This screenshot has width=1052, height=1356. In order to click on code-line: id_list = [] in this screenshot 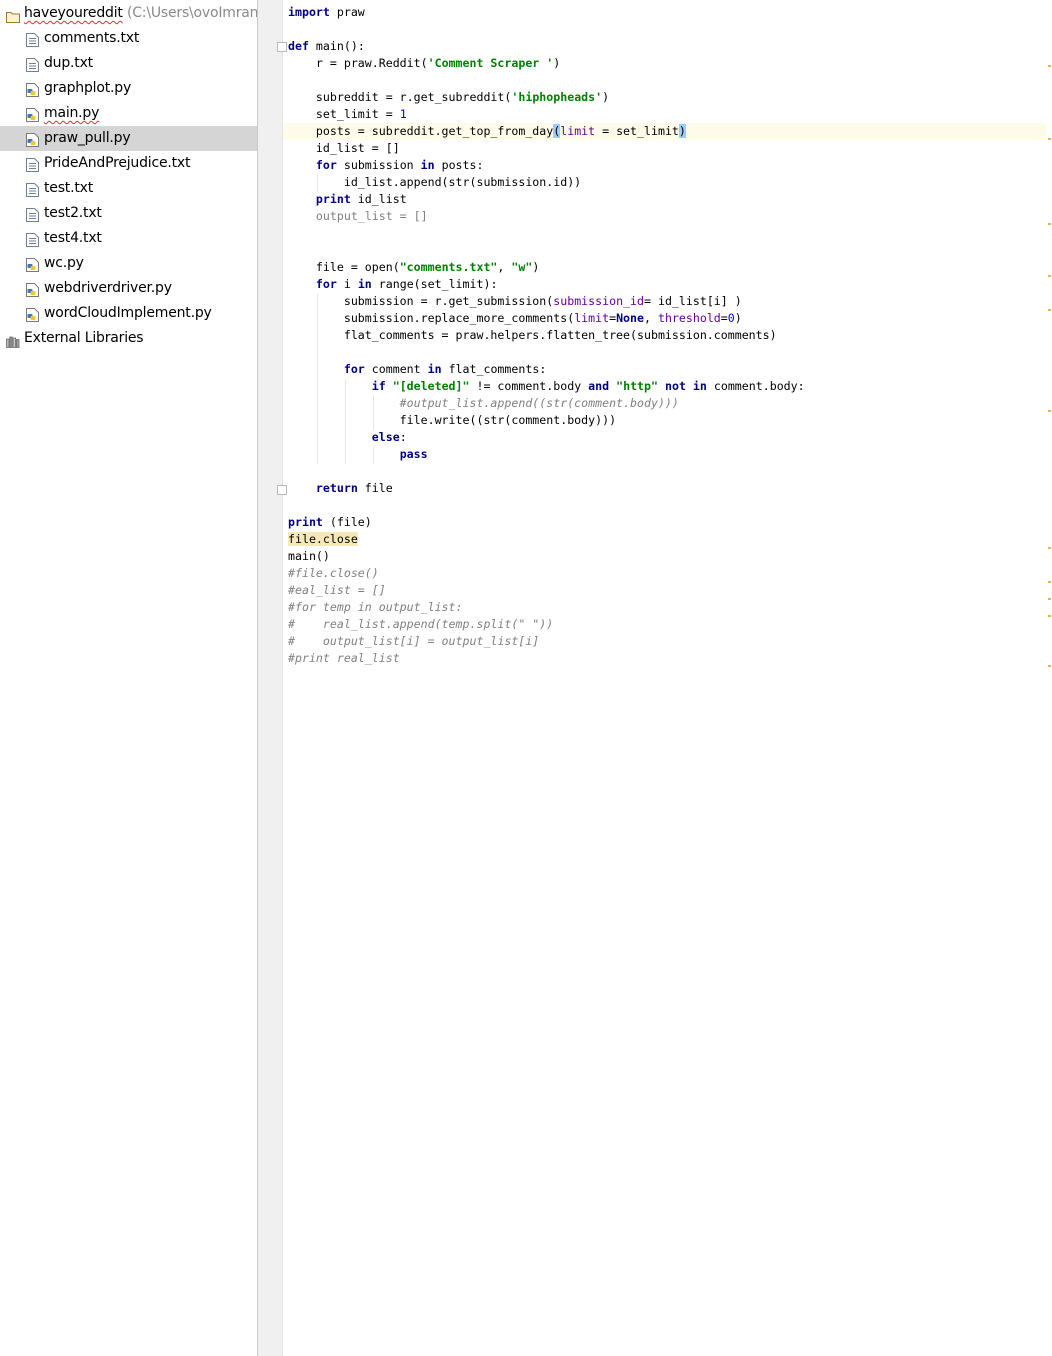, I will do `click(546, 148)`.